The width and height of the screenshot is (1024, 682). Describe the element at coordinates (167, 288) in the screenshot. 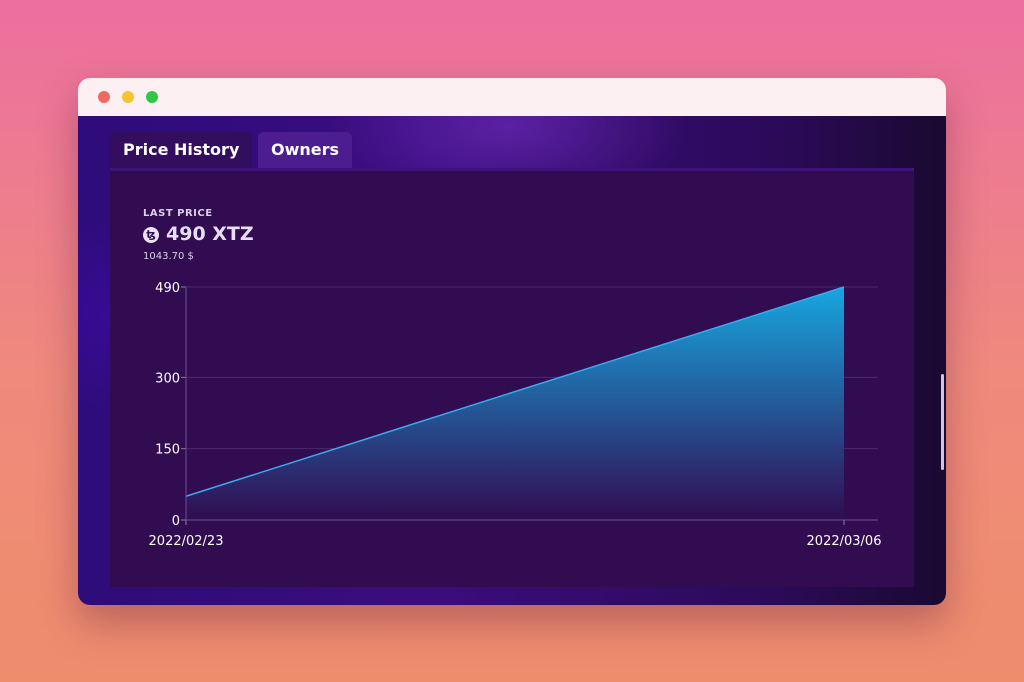

I see `y-tick-label: 490` at that location.